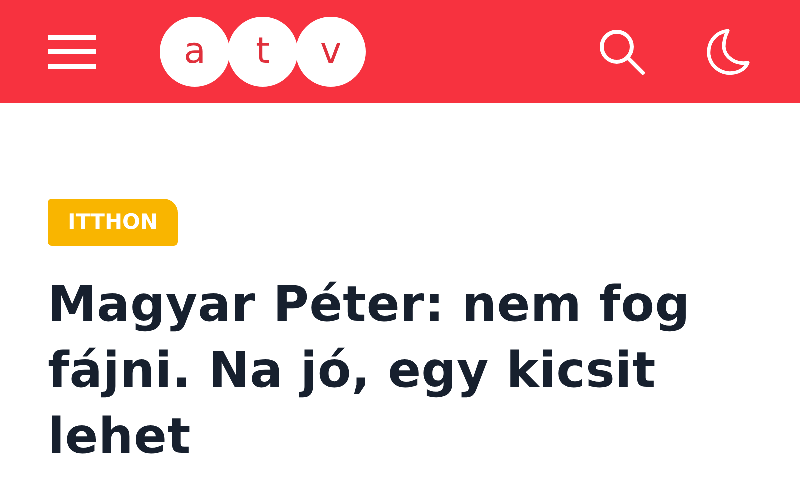 This screenshot has height=501, width=800. Describe the element at coordinates (263, 51) in the screenshot. I see `logo-letter: t` at that location.